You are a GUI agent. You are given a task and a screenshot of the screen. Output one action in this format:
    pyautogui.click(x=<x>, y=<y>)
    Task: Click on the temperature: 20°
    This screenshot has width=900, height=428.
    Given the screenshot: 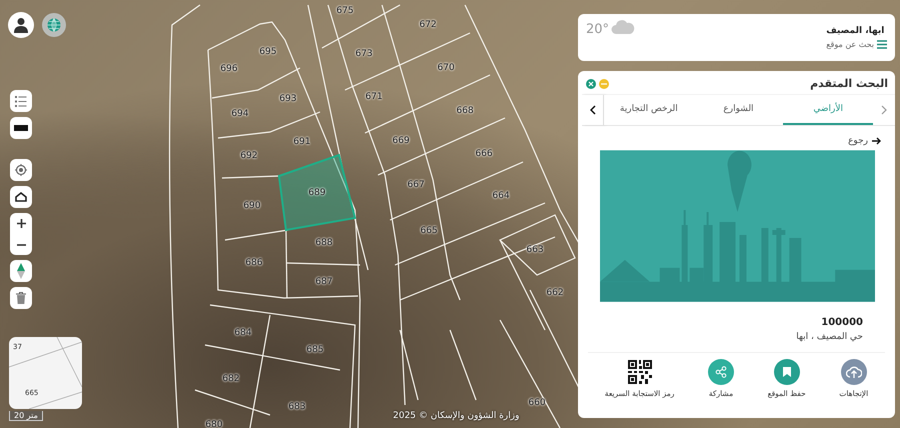 What is the action you would take?
    pyautogui.click(x=598, y=29)
    